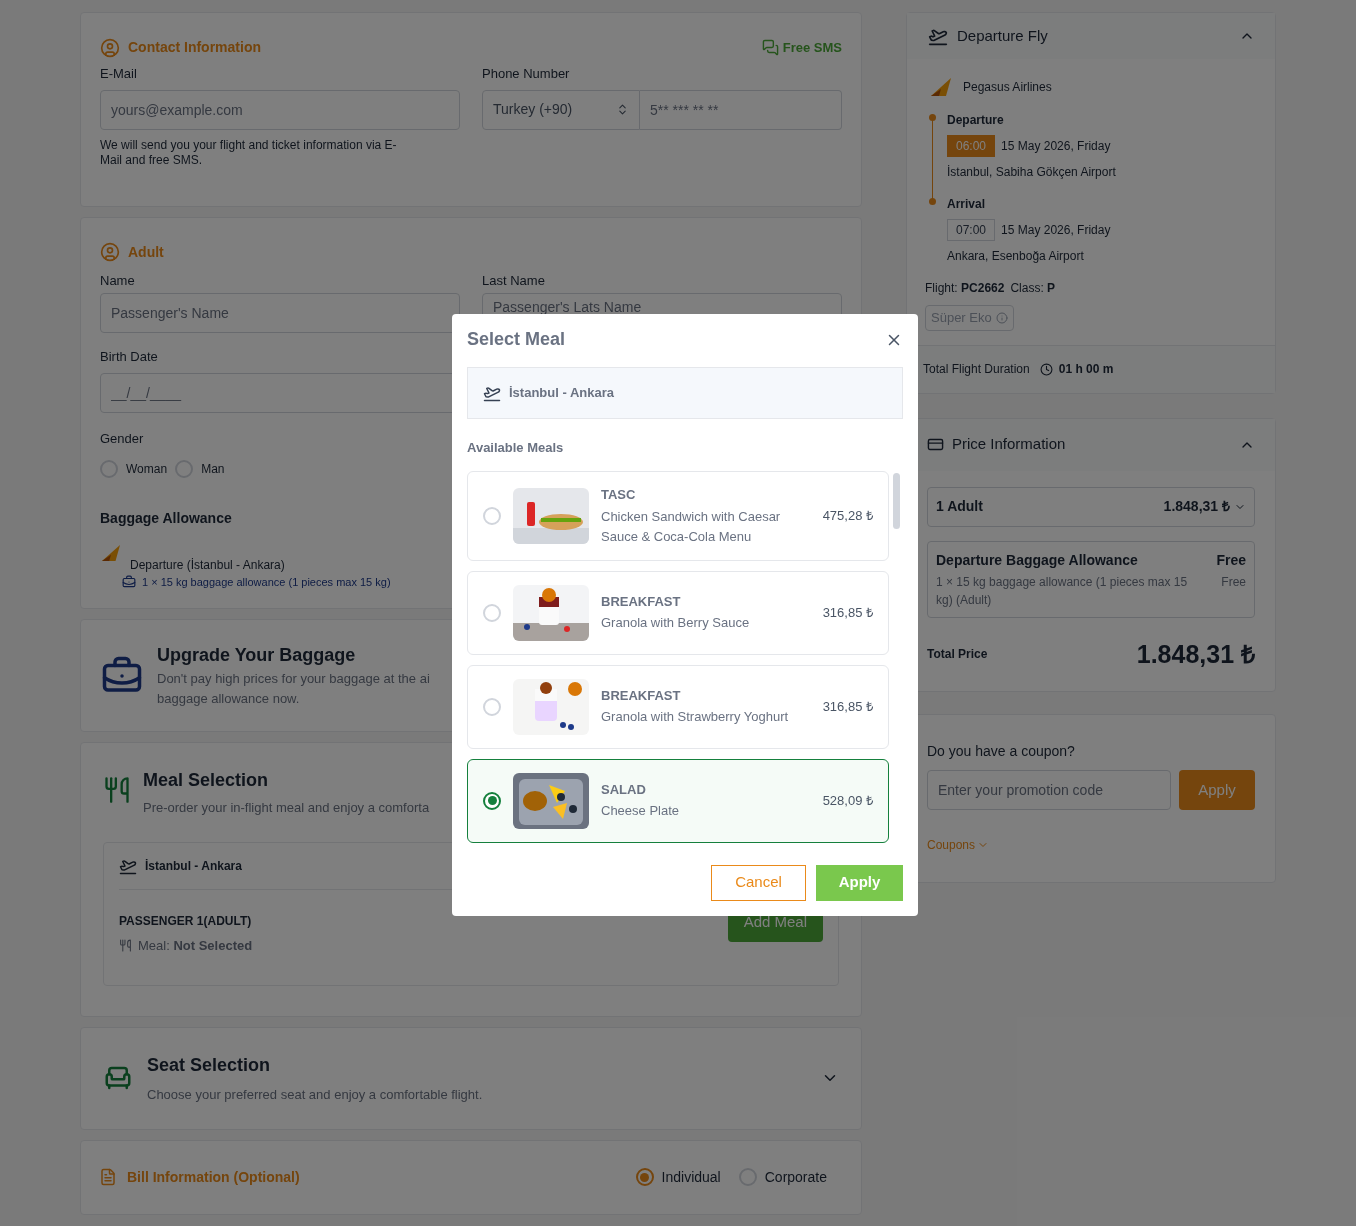 The height and width of the screenshot is (1226, 1356). What do you see at coordinates (1001, 317) in the screenshot?
I see `info-icon` at bounding box center [1001, 317].